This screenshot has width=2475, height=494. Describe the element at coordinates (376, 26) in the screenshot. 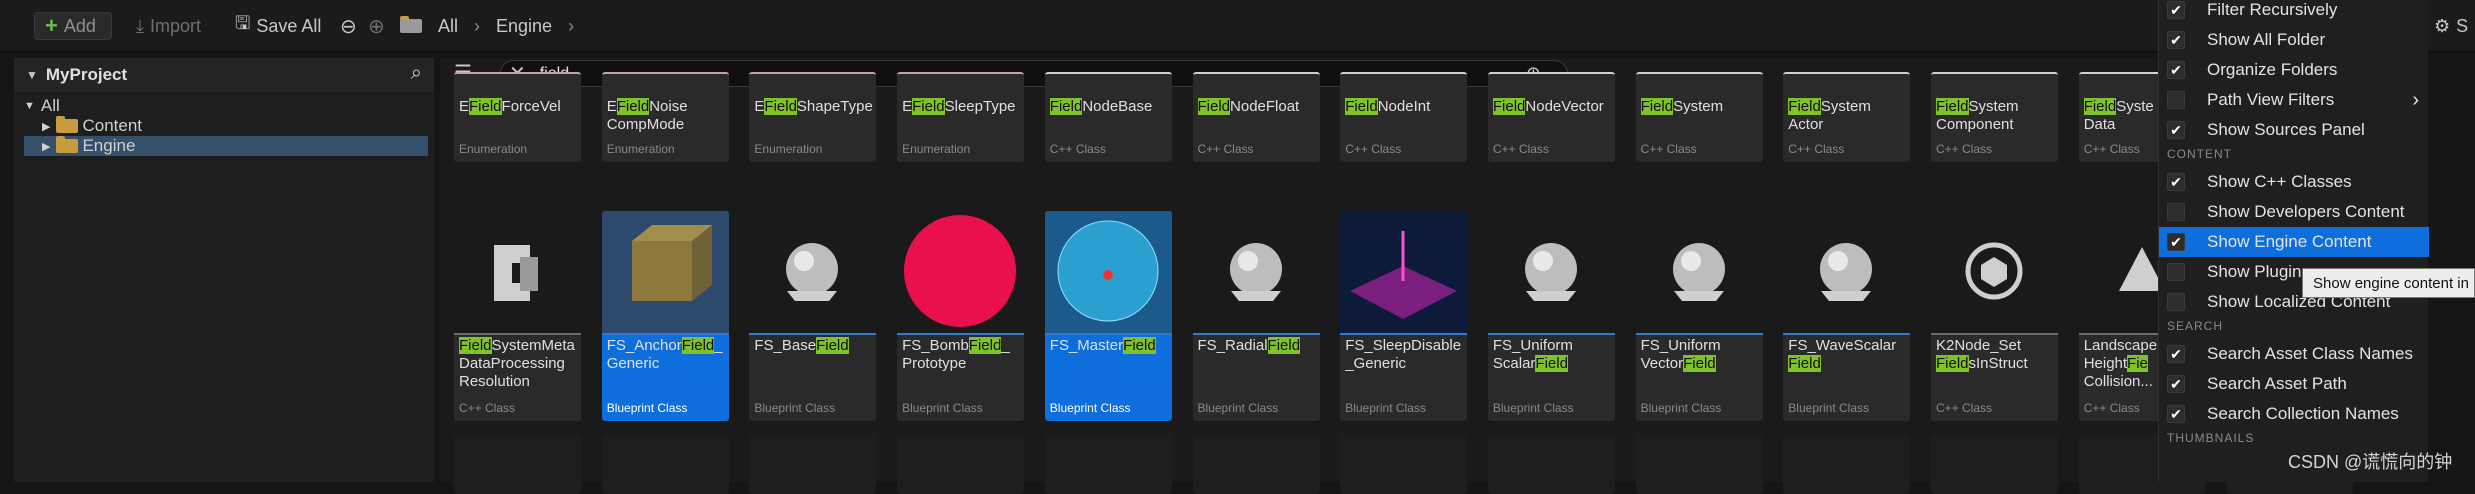

I see `forward-button: ⊕` at that location.